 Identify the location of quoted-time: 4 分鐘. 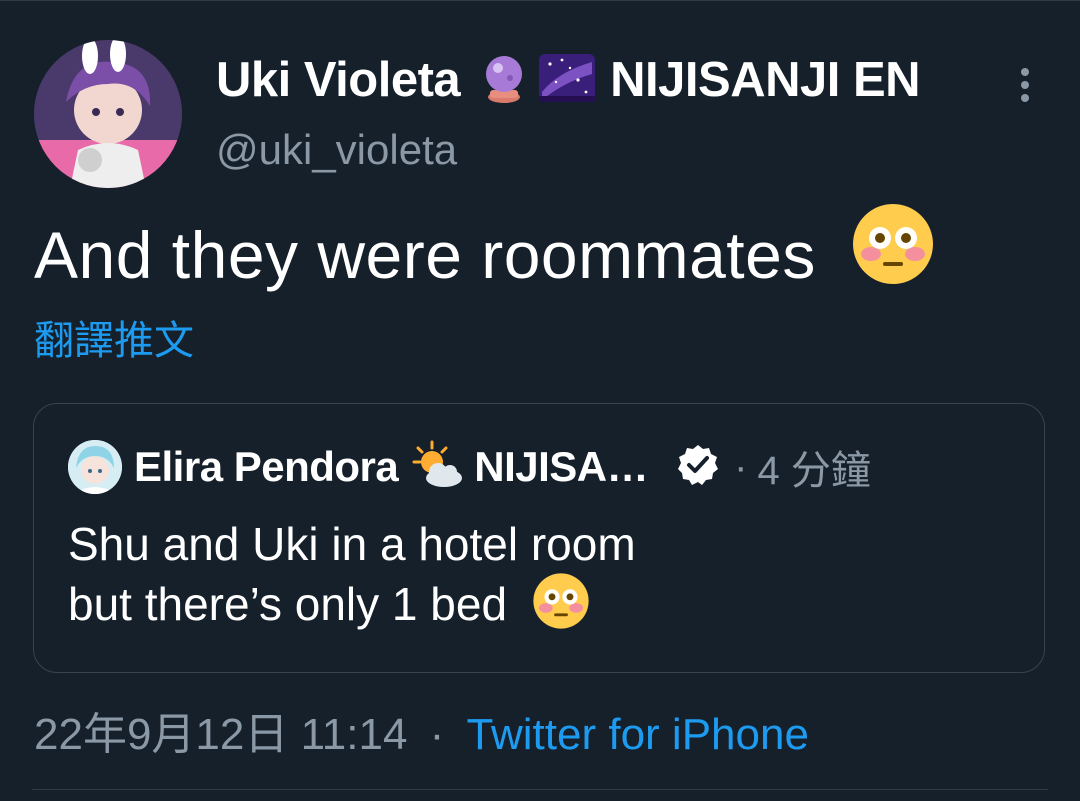
(813, 467).